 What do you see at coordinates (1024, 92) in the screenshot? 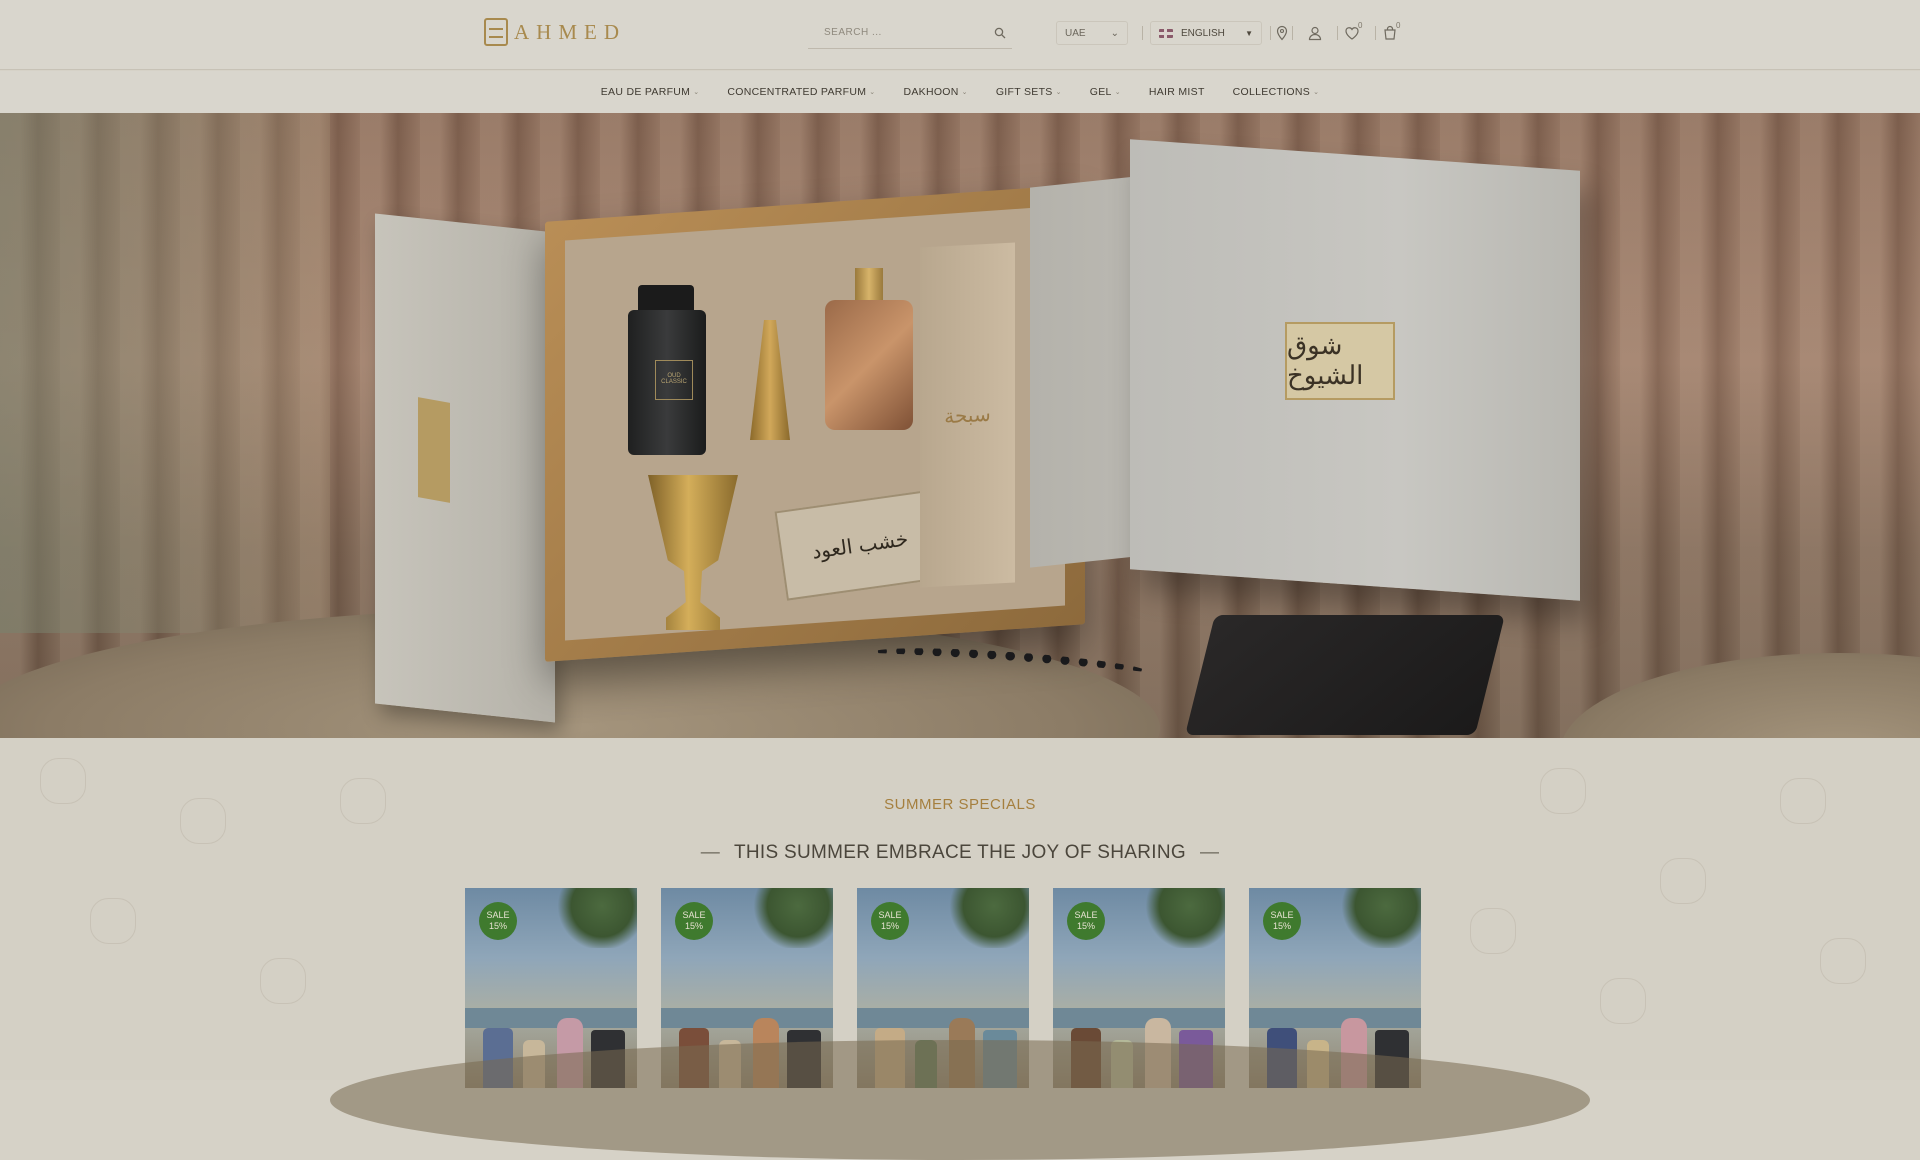
I see `nav-item-label: GIFT SETS` at bounding box center [1024, 92].